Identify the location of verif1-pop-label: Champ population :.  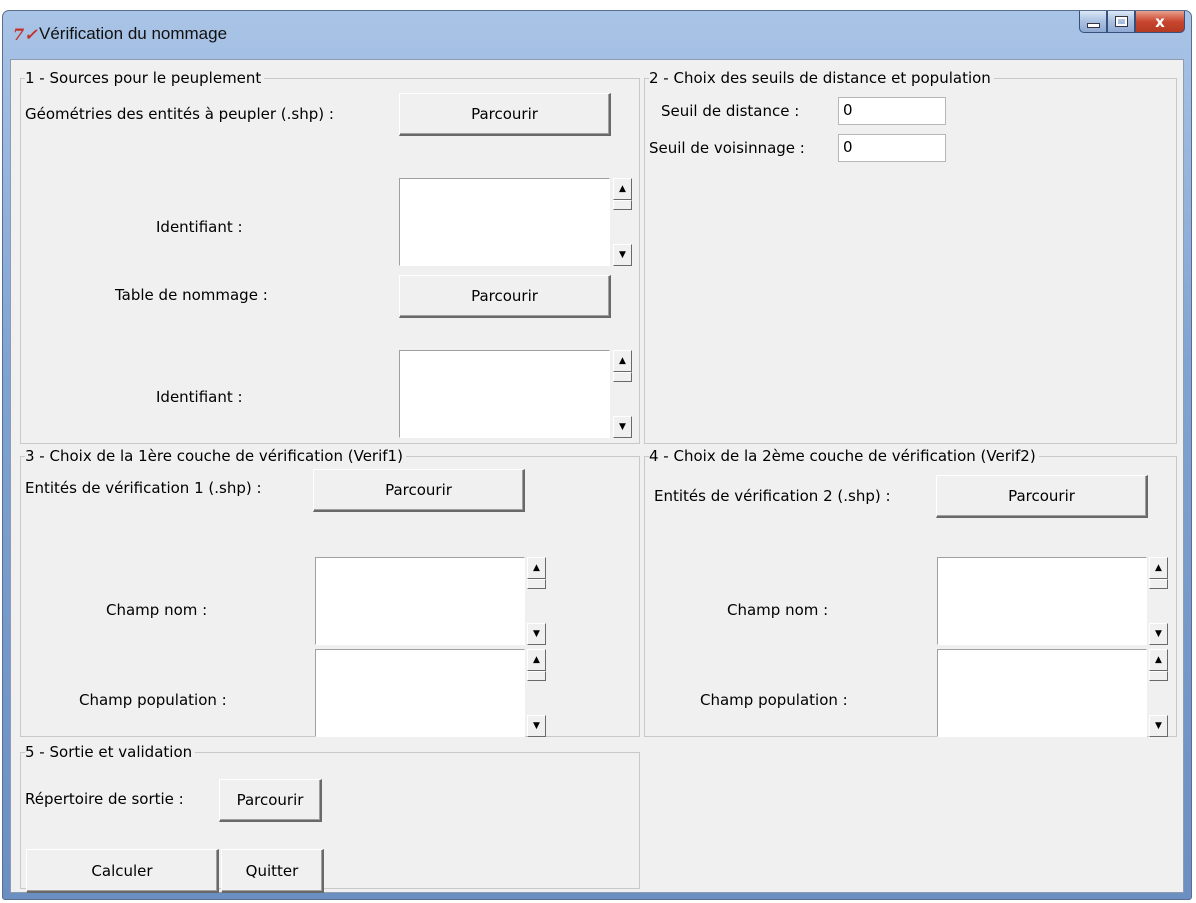
(153, 700).